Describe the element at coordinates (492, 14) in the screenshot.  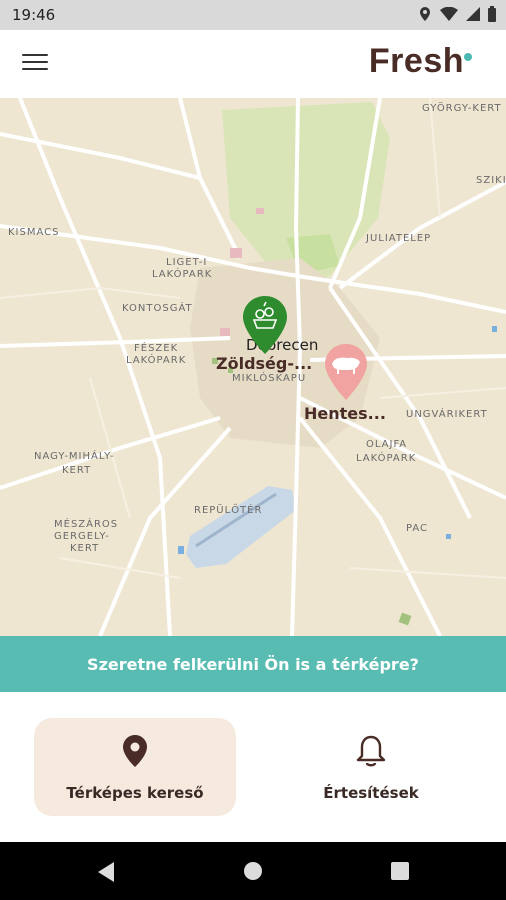
I see `battery-icon` at that location.